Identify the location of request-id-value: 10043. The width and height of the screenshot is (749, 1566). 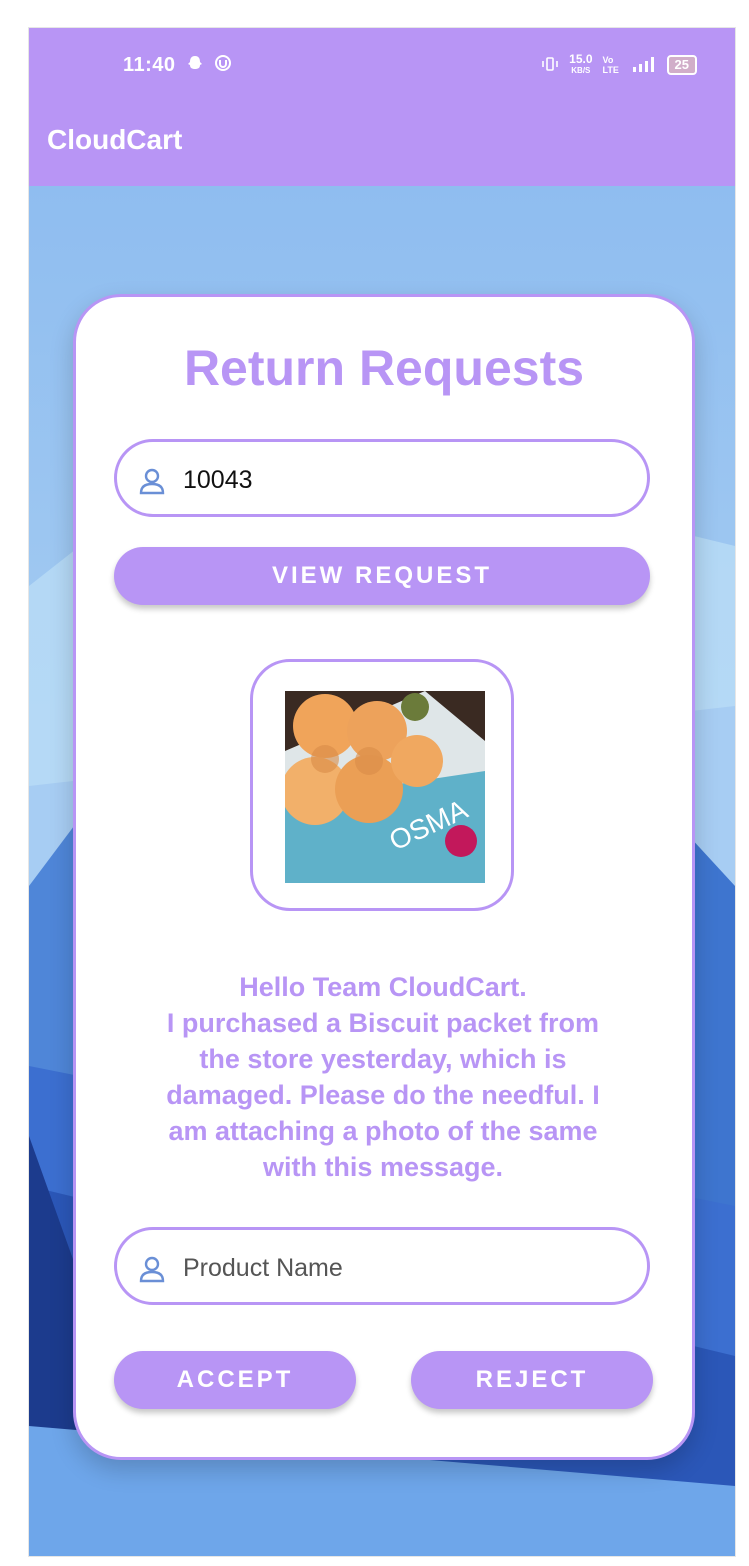
(218, 480).